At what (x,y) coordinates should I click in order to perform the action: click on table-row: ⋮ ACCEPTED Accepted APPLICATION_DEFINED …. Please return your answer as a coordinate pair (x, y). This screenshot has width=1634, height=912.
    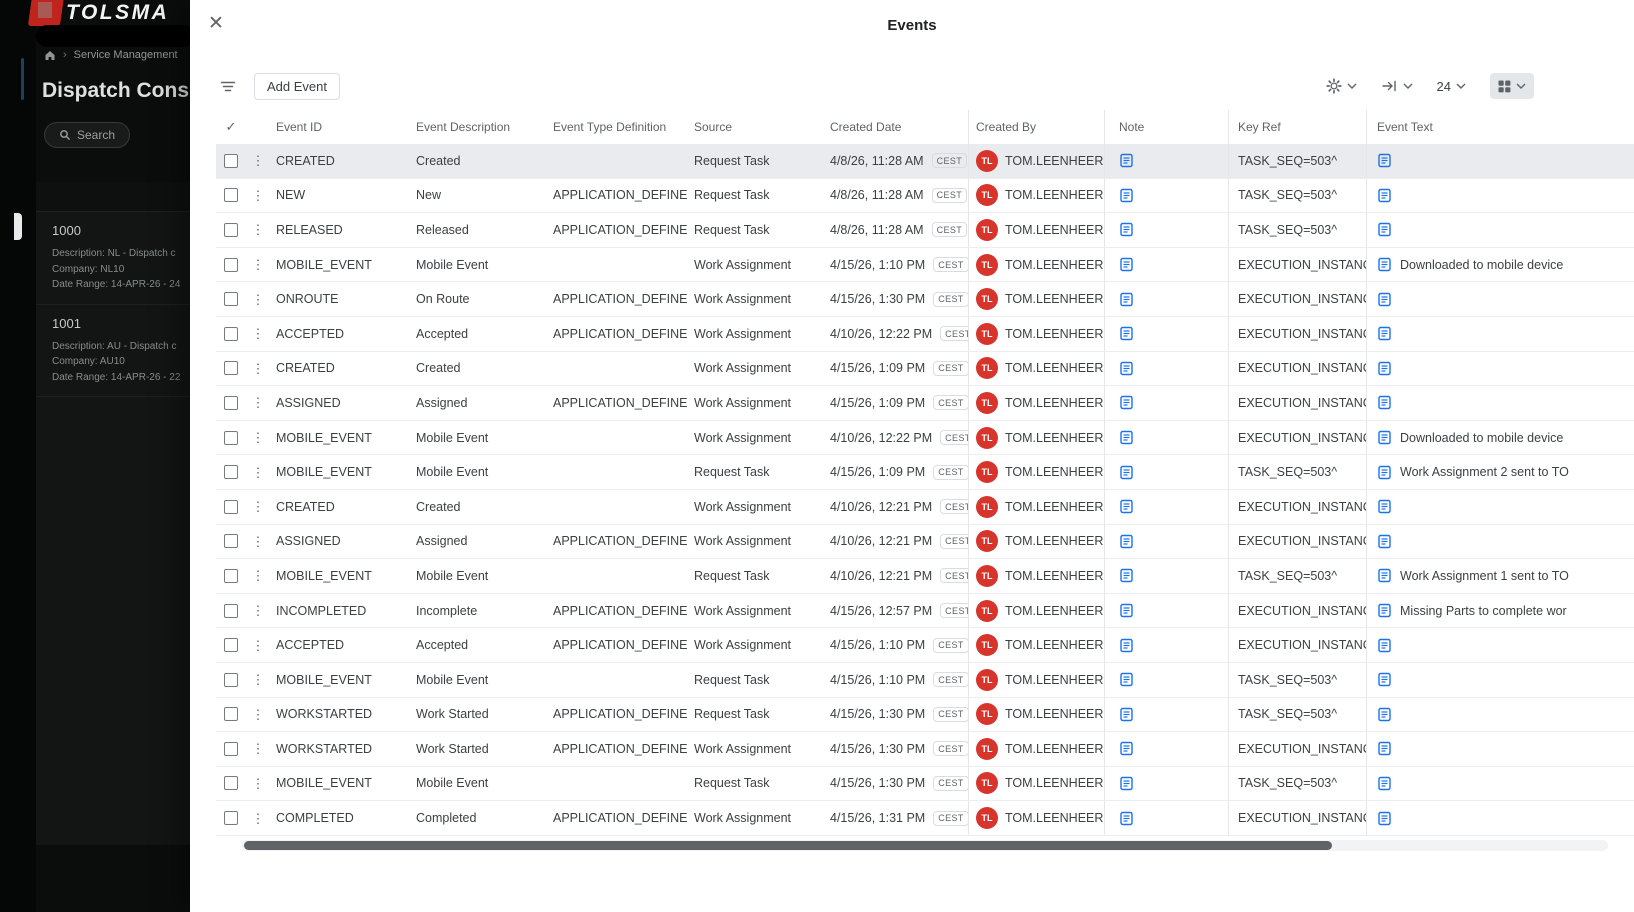
    Looking at the image, I should click on (925, 334).